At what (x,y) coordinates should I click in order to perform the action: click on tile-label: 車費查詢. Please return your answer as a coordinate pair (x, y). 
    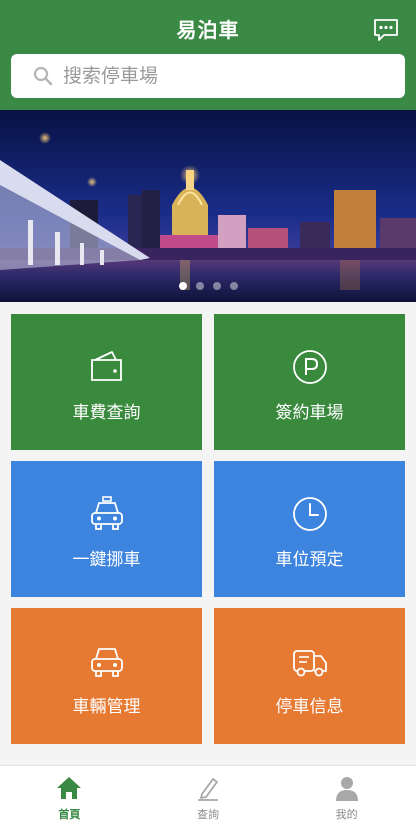
    Looking at the image, I should click on (106, 413).